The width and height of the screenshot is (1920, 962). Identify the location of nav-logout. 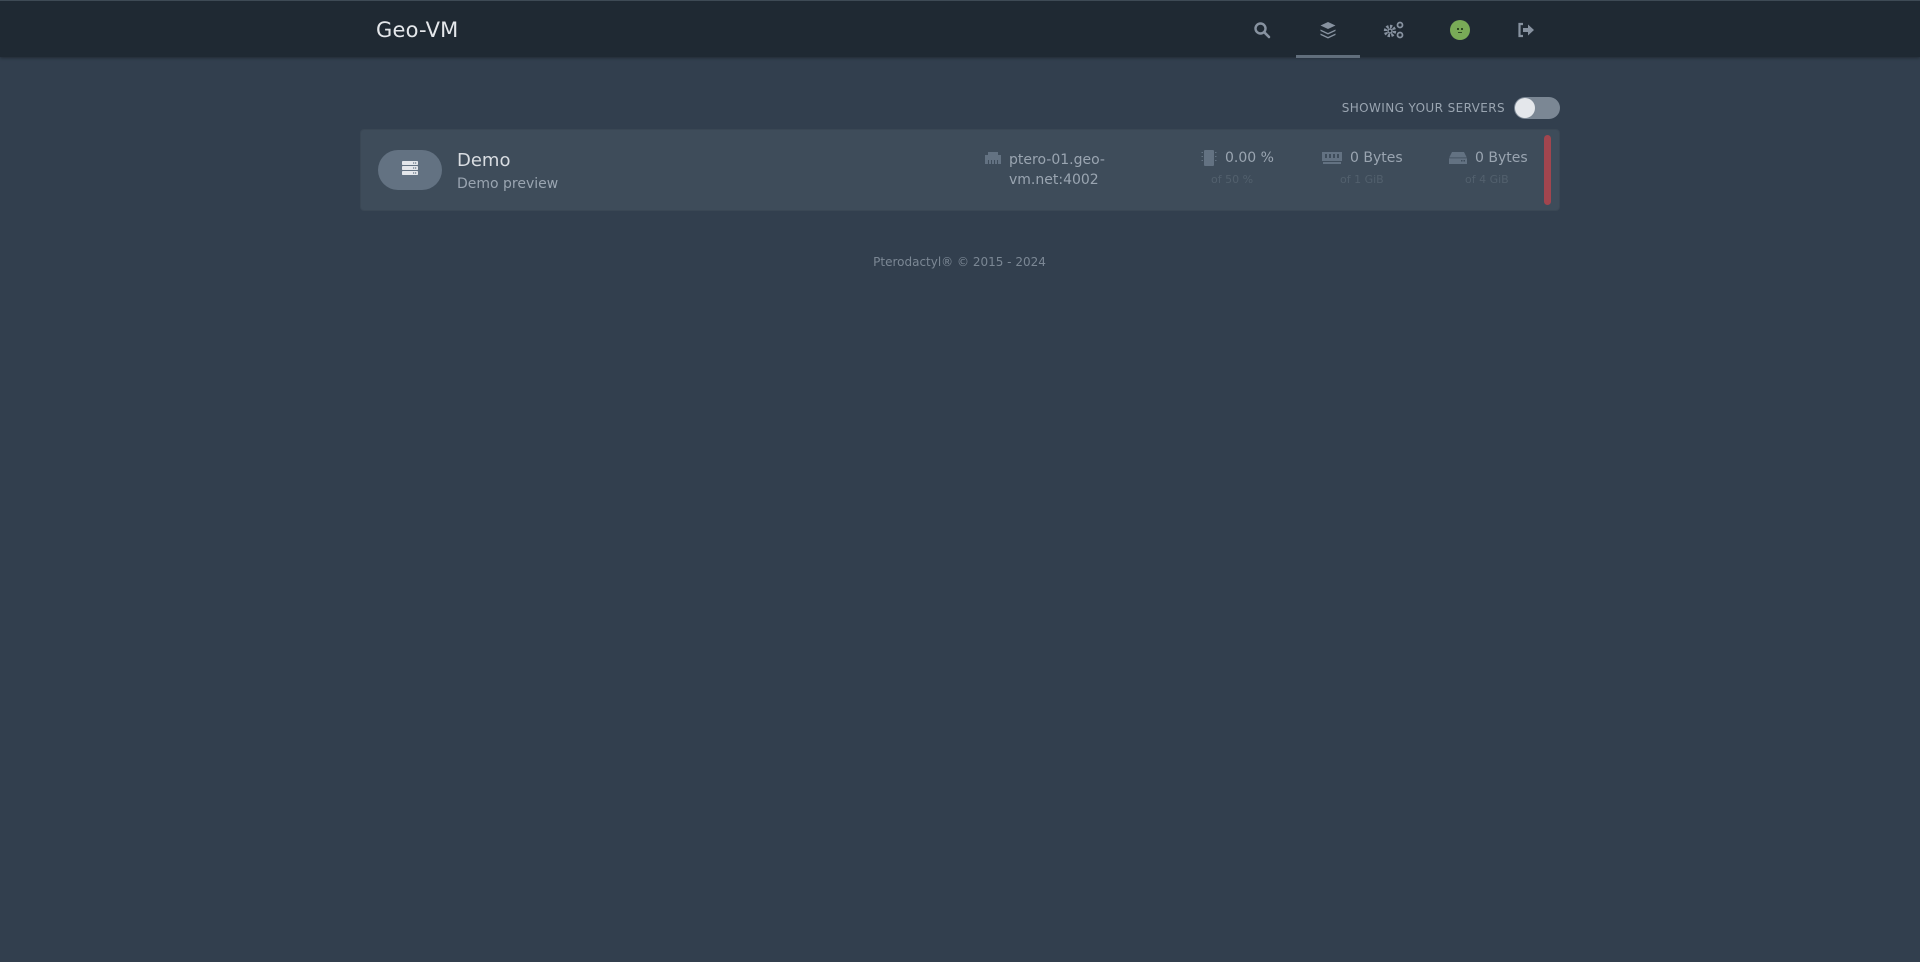
(1526, 29).